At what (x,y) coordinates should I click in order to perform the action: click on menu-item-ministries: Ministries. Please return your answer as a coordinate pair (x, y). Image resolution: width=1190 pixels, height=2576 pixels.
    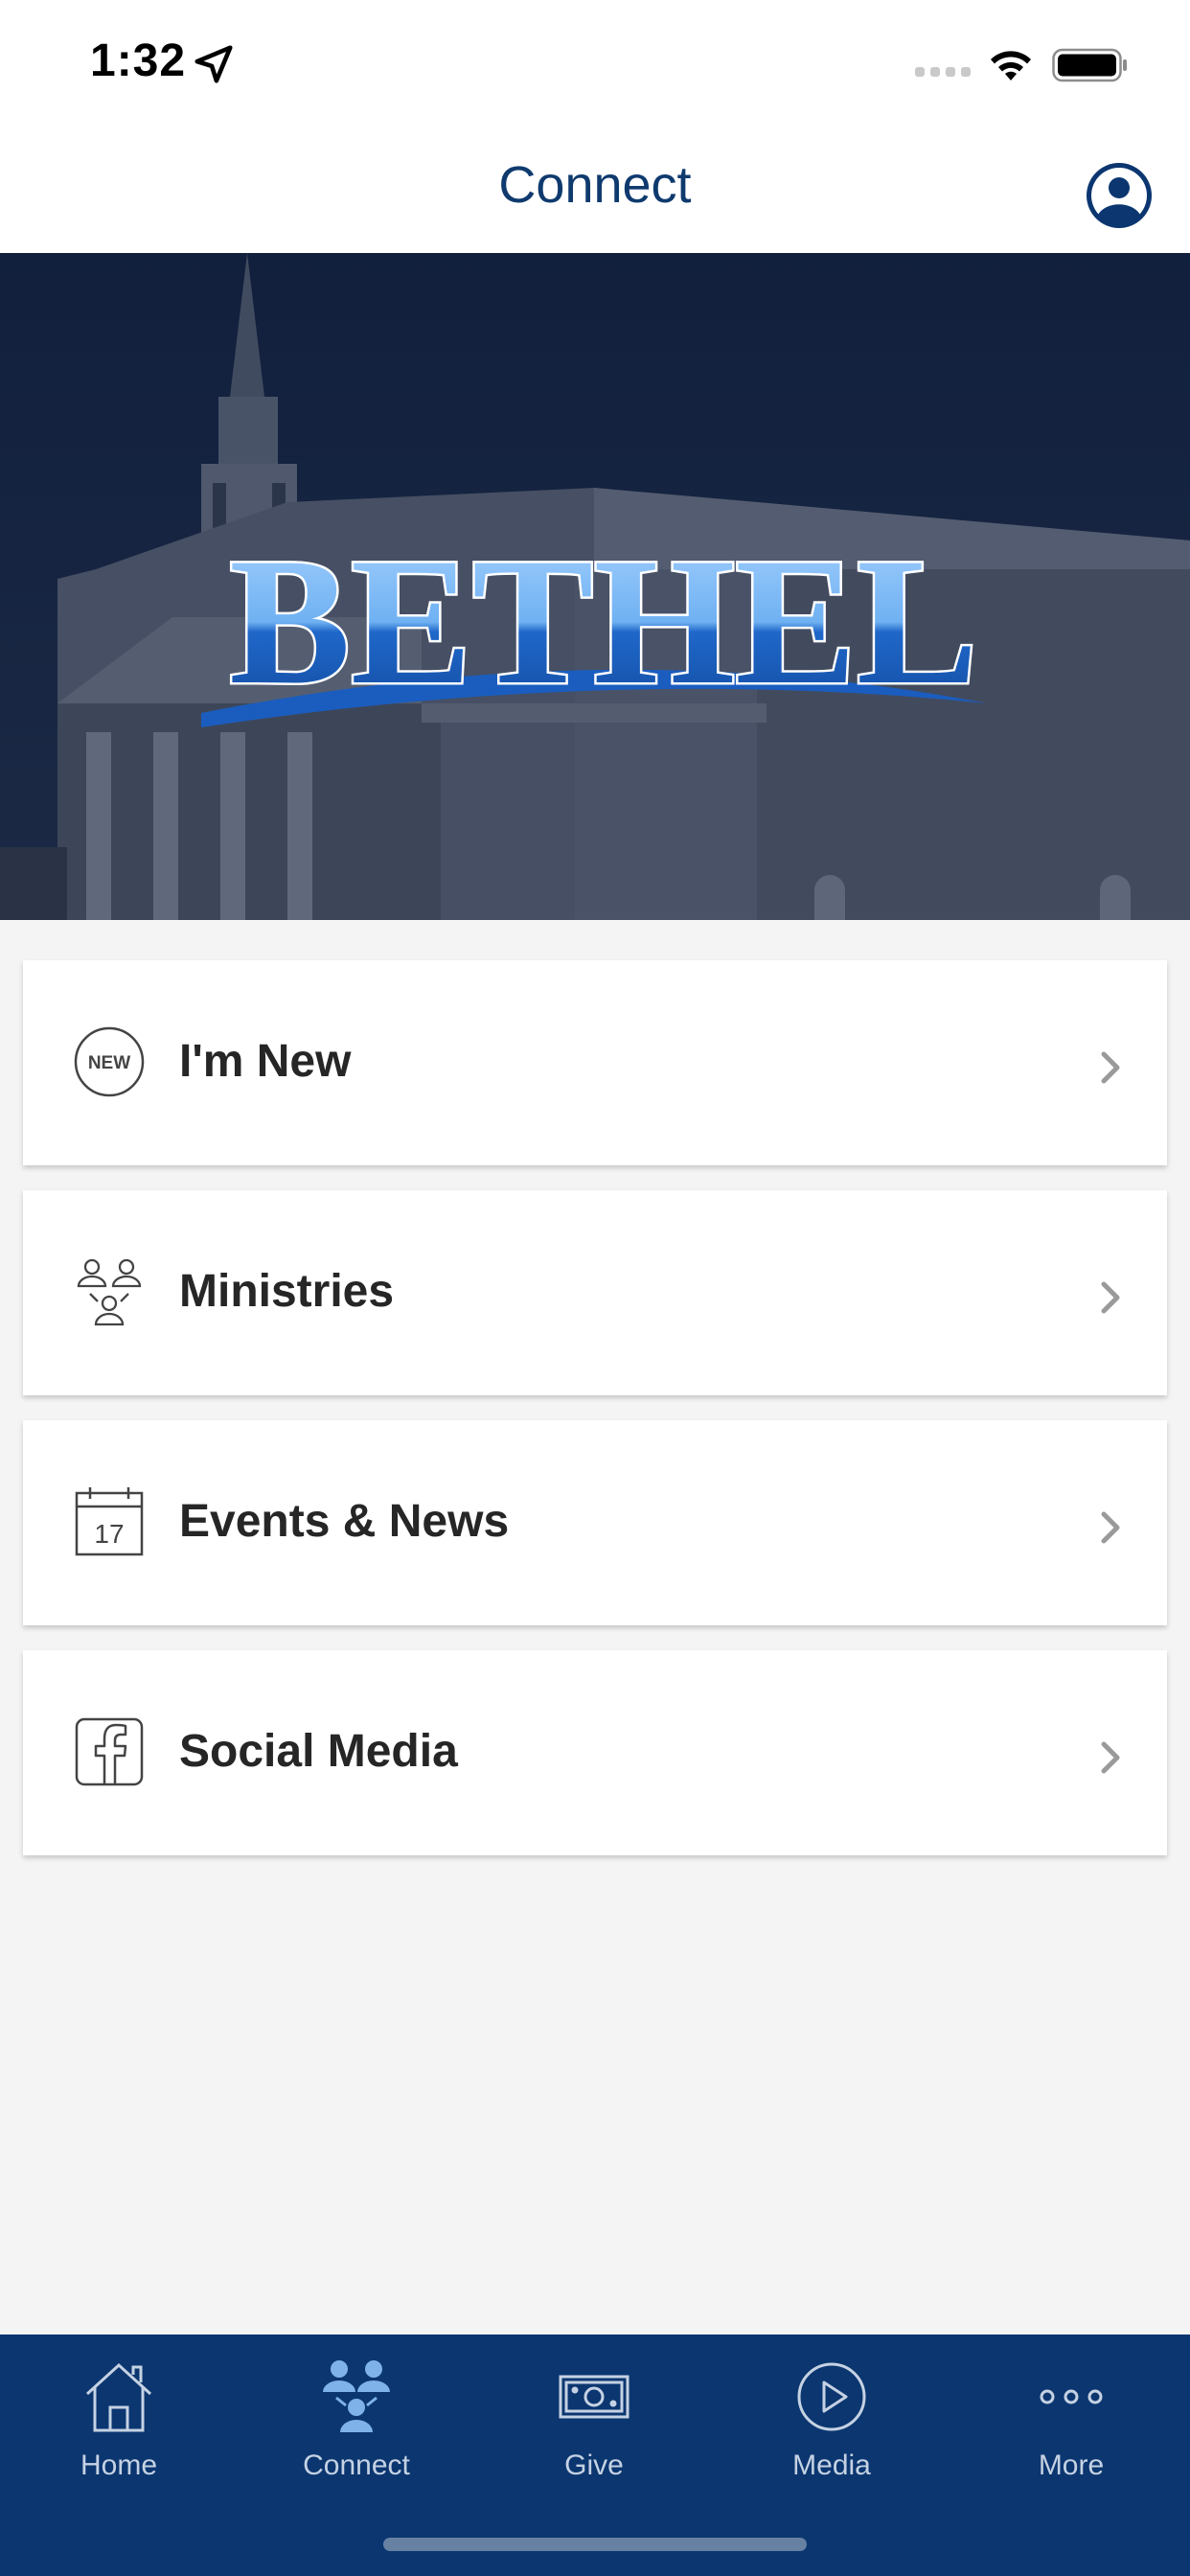
    Looking at the image, I should click on (595, 1292).